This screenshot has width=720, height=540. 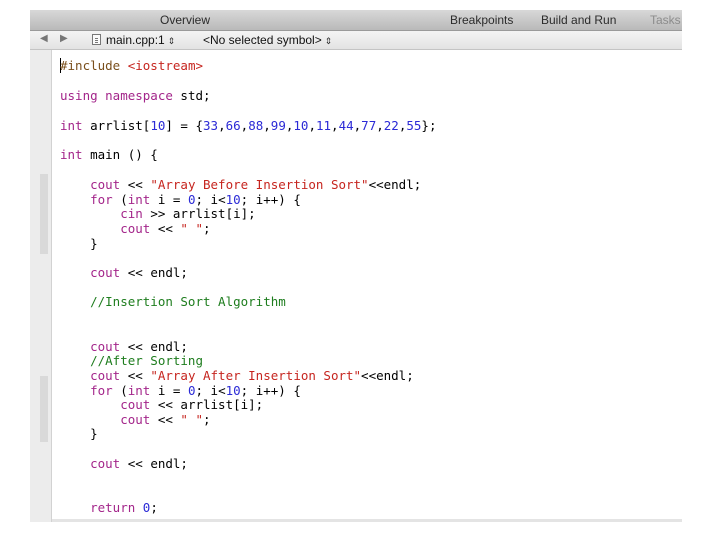 I want to click on toolbar-breakpoints: Breakpoints, so click(x=481, y=20).